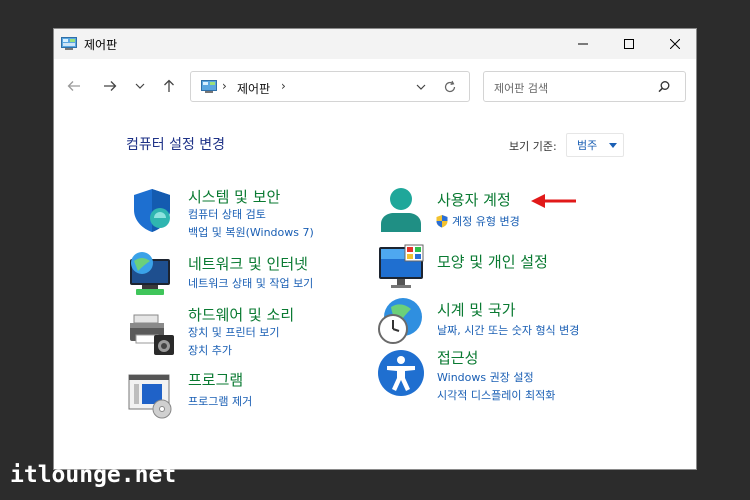 The height and width of the screenshot is (500, 750). I want to click on window-title: 제어판, so click(101, 45).